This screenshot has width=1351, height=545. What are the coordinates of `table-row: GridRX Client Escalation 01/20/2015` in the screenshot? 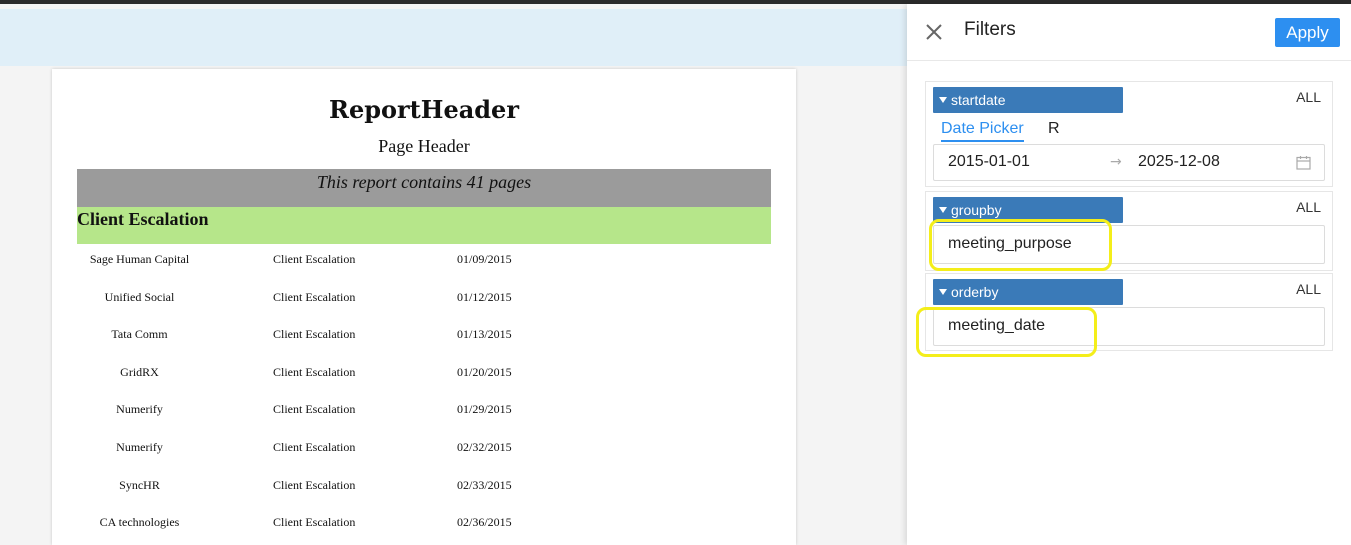 It's located at (424, 376).